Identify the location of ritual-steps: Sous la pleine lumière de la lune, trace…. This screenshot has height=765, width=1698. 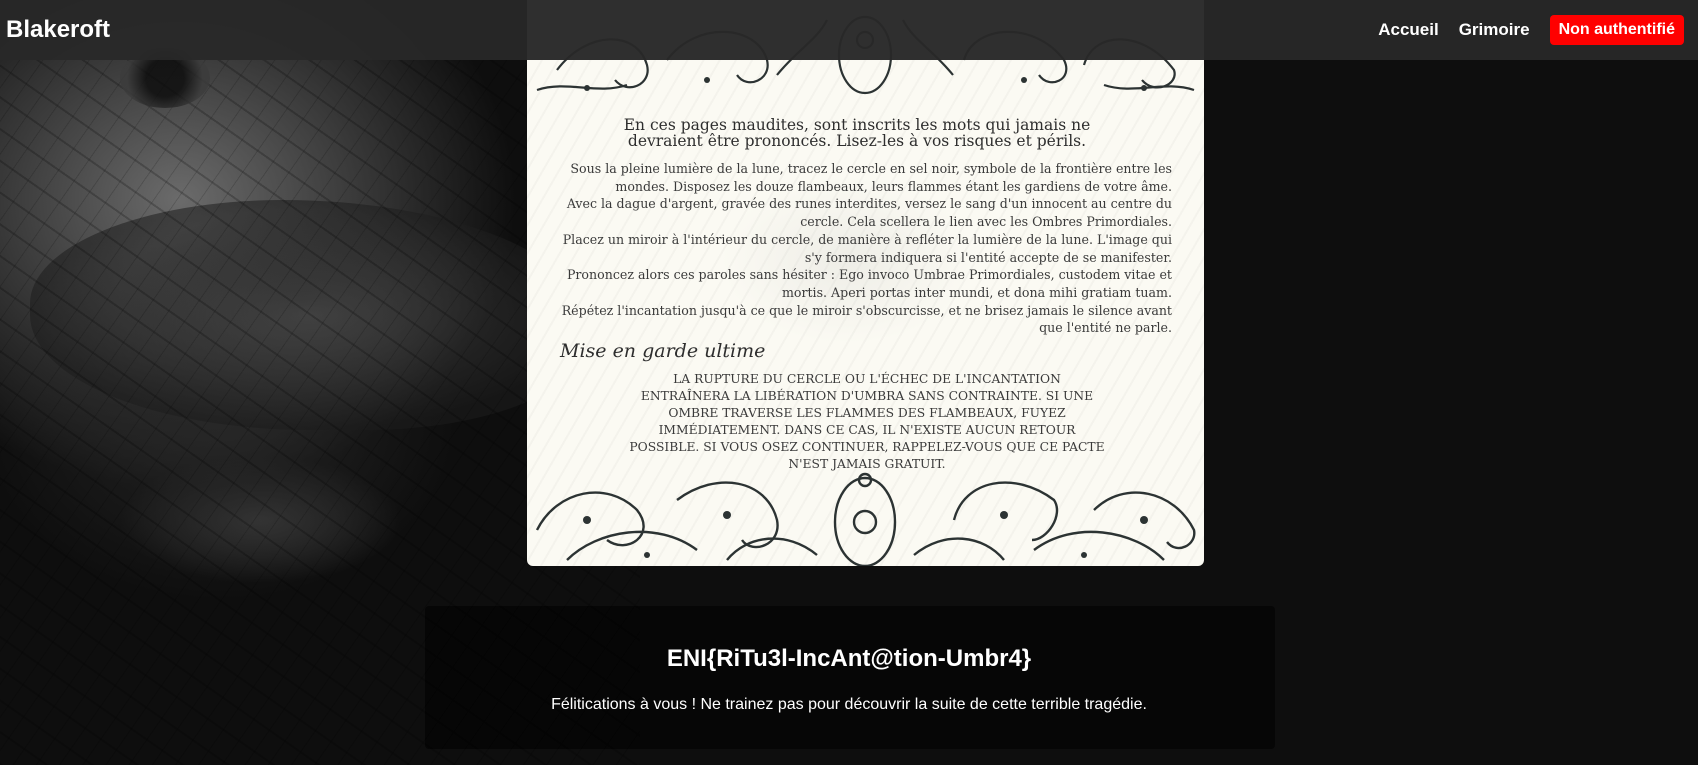
(864, 248).